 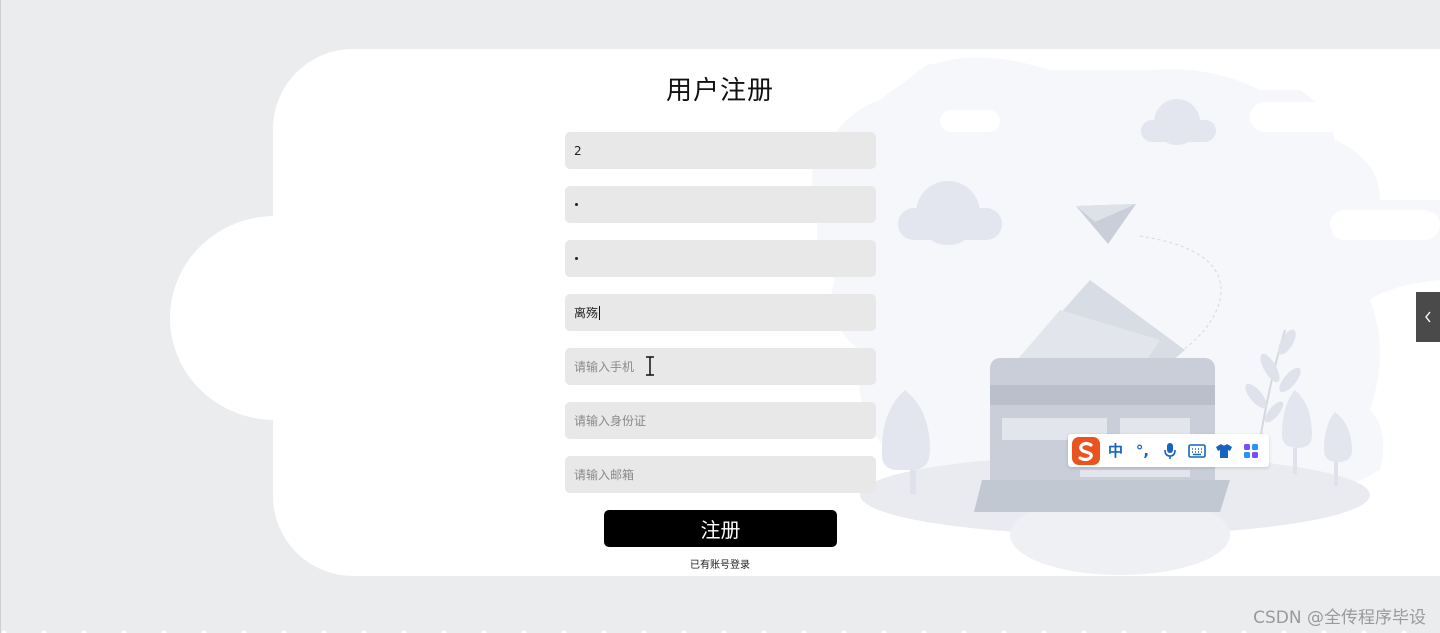 I want to click on nickname-value: 离殇, so click(x=586, y=313).